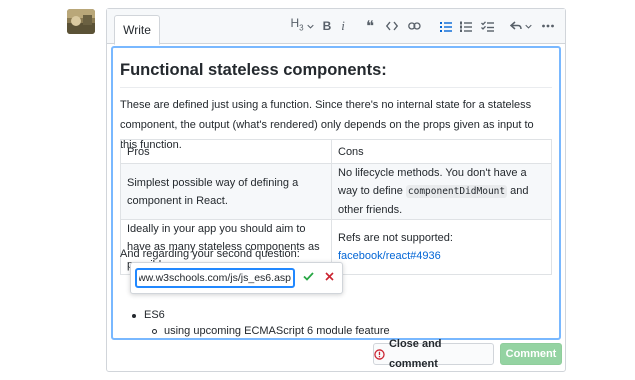 This screenshot has width=635, height=380. I want to click on bulleted-list-button, so click(446, 26).